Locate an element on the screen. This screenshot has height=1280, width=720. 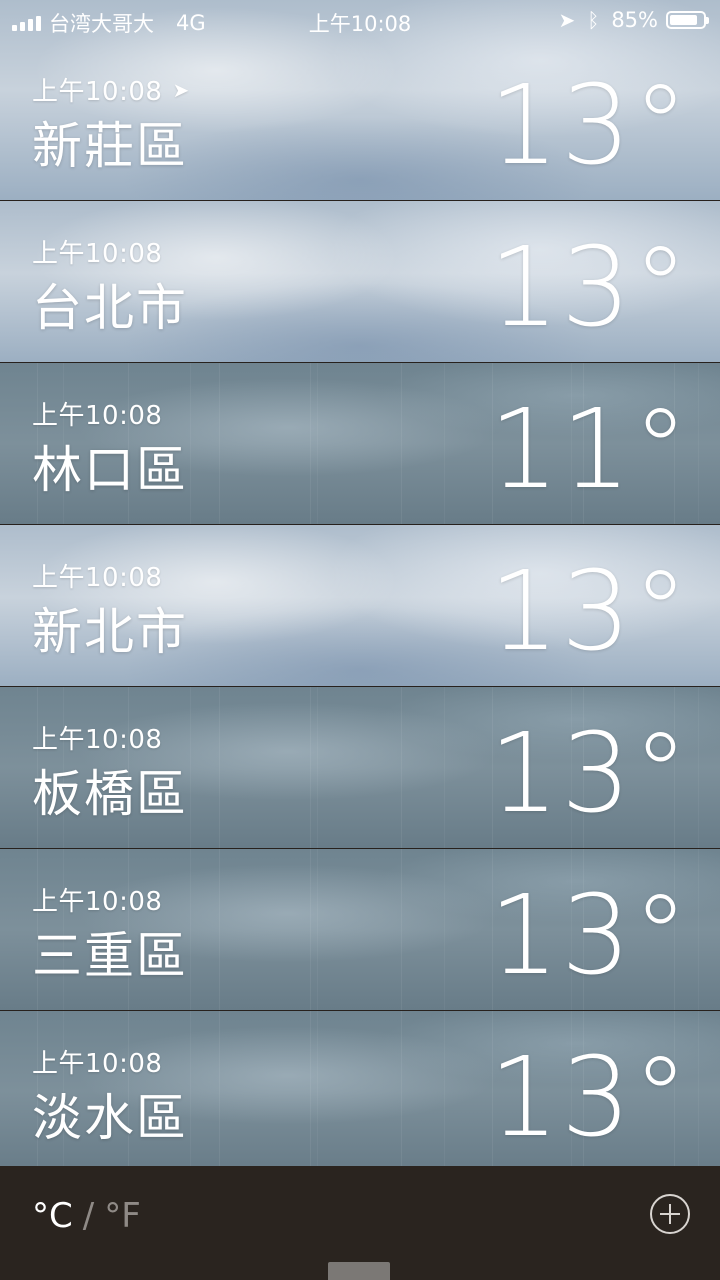
unit-celsius: °C is located at coordinates (52, 1216).